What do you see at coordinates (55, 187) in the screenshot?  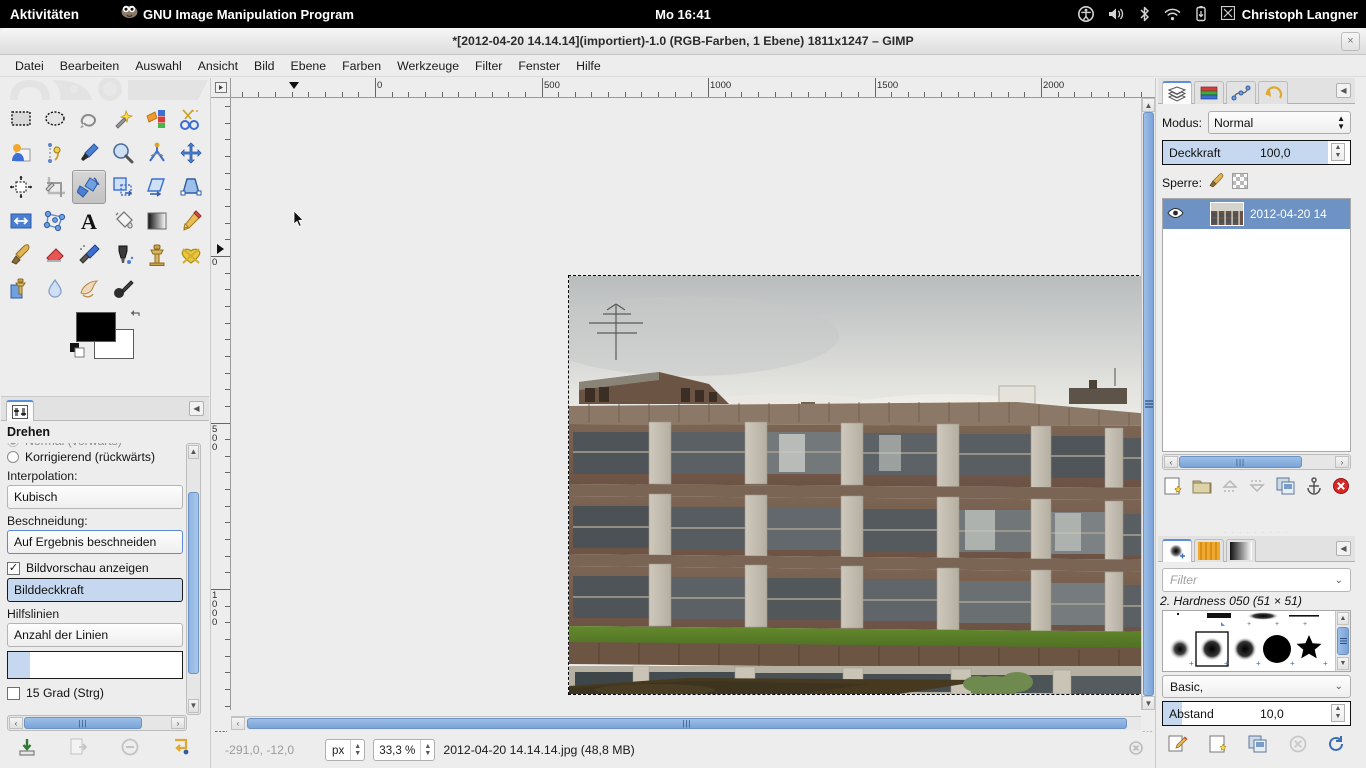 I see `crop-tool` at bounding box center [55, 187].